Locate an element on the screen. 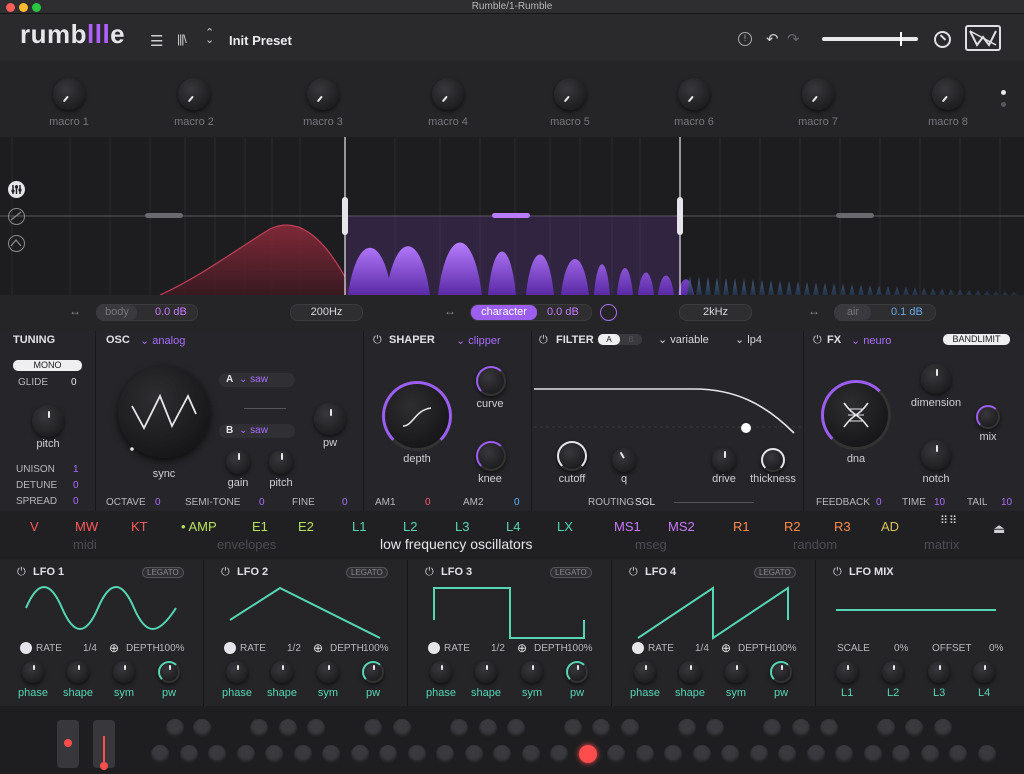  lfo-2-shape-knob is located at coordinates (282, 672).